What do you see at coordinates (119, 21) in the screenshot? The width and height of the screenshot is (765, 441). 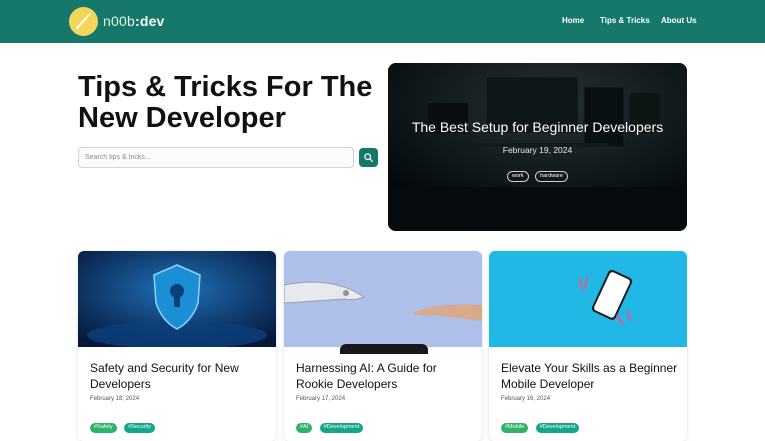 I see `brand-name-part1: n00b` at bounding box center [119, 21].